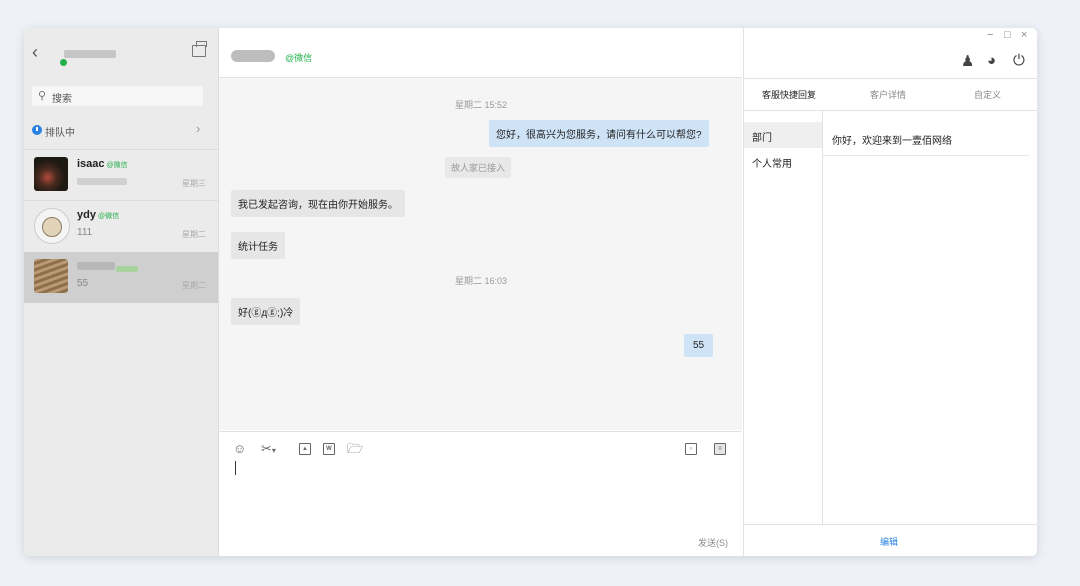 This screenshot has width=1080, height=586. What do you see at coordinates (1024, 35) in the screenshot?
I see `close-icon: ×` at bounding box center [1024, 35].